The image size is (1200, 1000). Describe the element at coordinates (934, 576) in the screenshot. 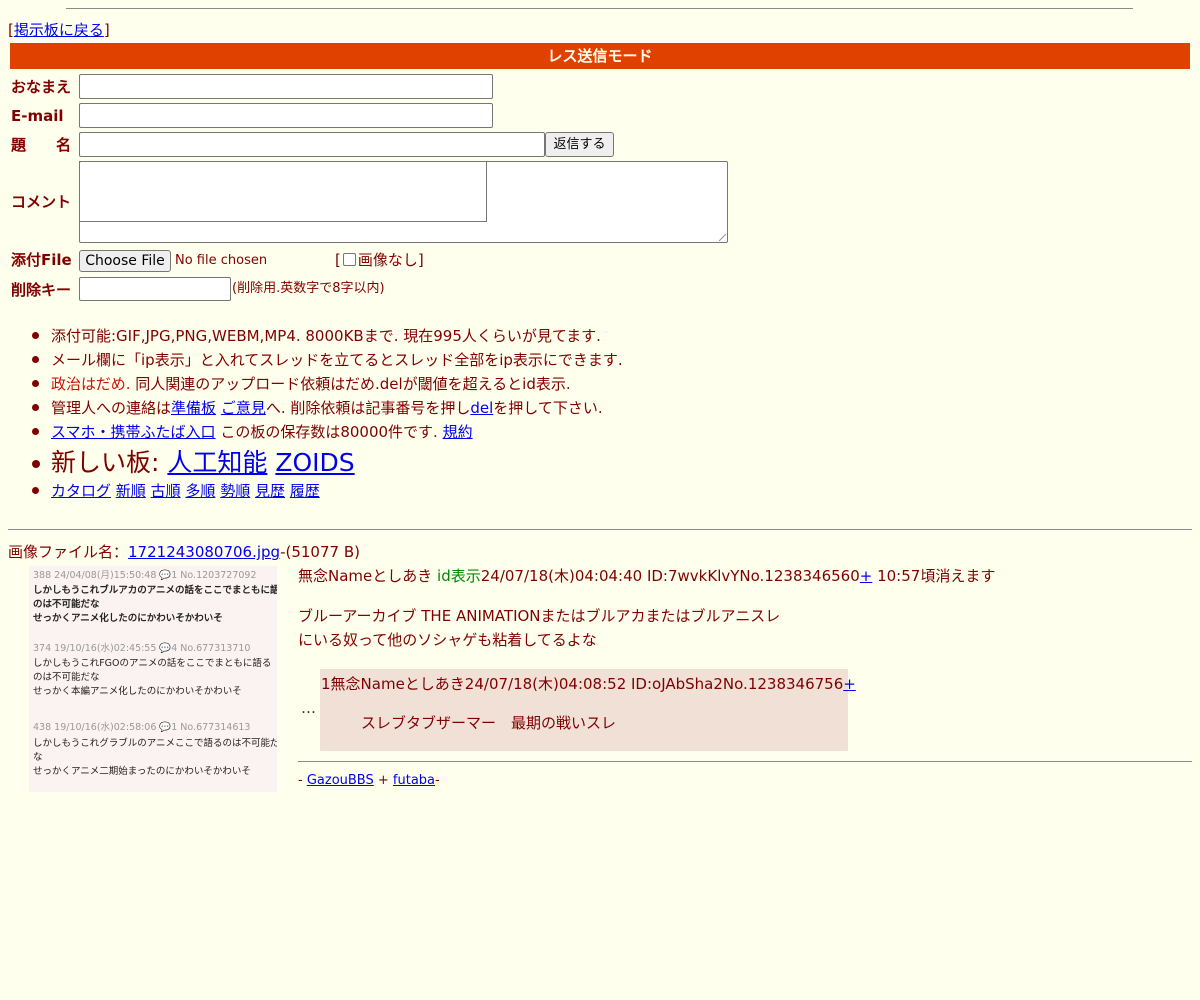

I see `op-expire: 10:57頃消えます` at that location.